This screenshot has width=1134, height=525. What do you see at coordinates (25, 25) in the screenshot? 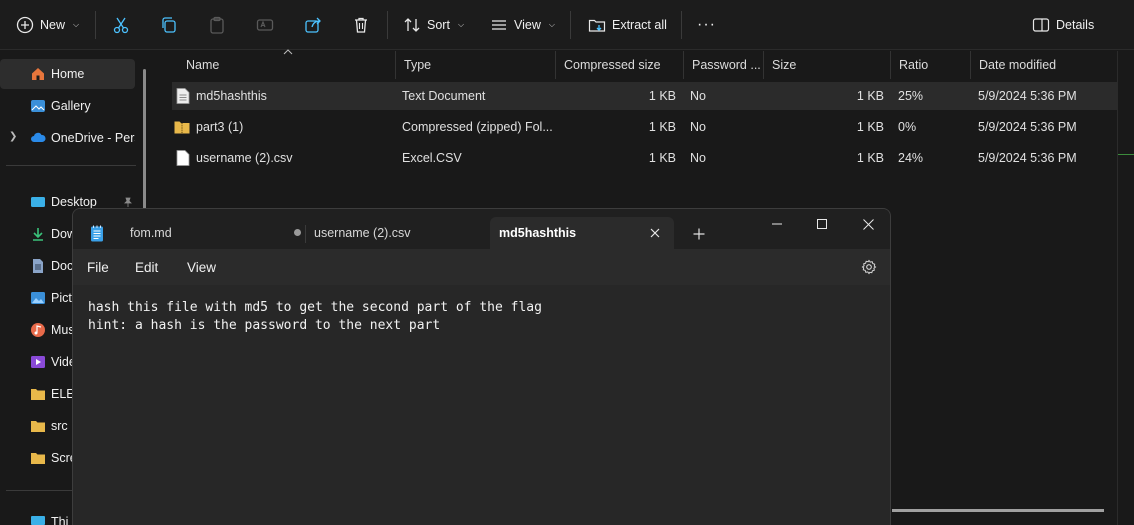
I see `plus-circle-icon` at bounding box center [25, 25].